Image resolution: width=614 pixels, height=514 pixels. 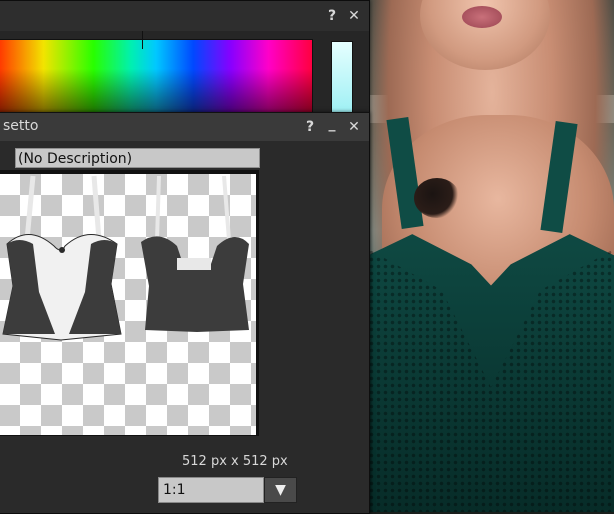 What do you see at coordinates (195, 253) in the screenshot?
I see `garment-back` at bounding box center [195, 253].